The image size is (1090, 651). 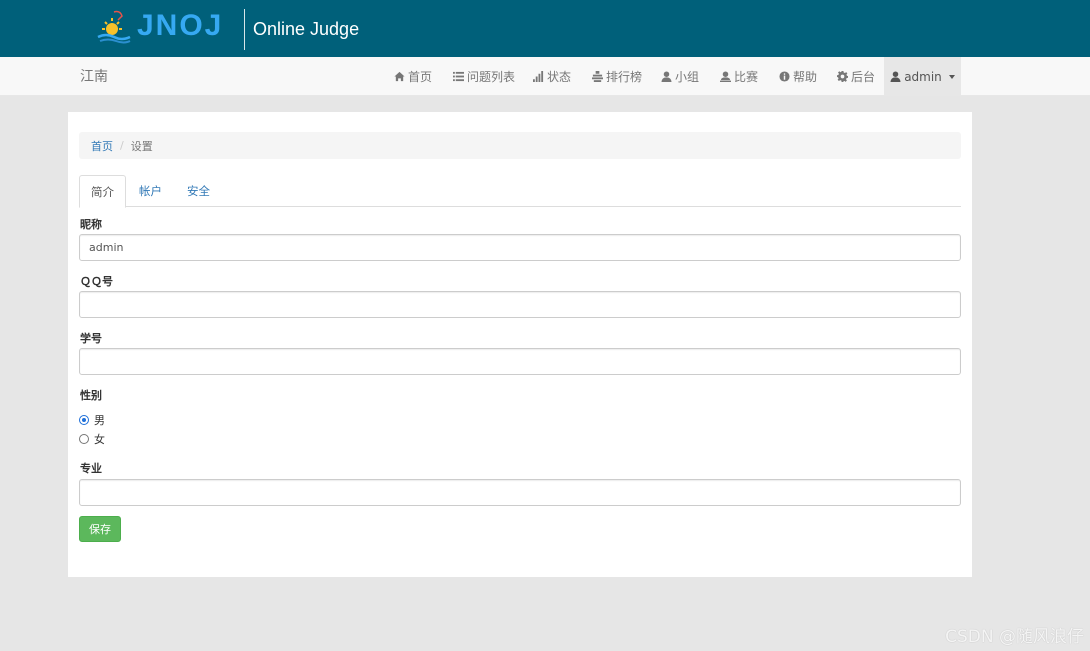 I want to click on nav-item-ranklist: 排行榜, so click(x=617, y=76).